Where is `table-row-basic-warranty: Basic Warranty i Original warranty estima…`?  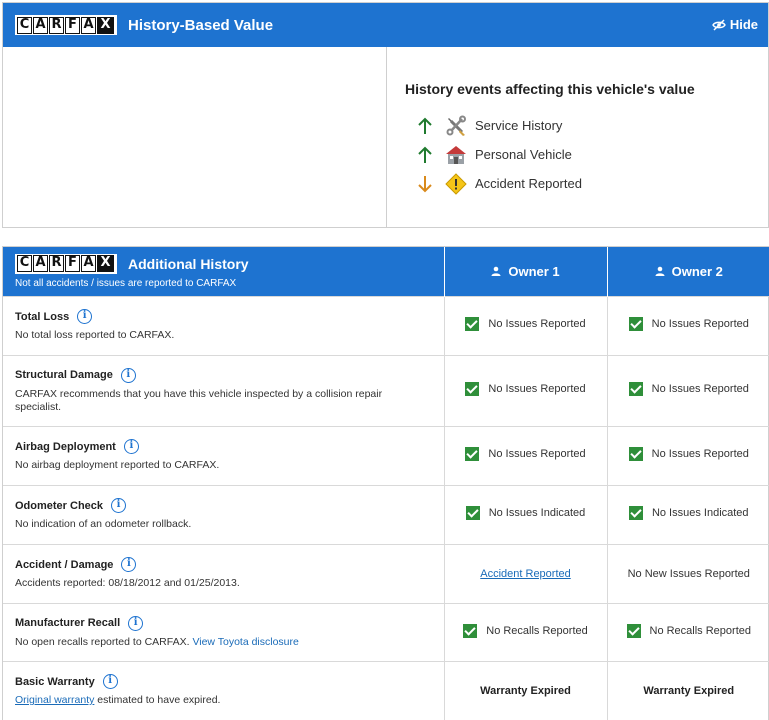
table-row-basic-warranty: Basic Warranty i Original warranty estima… is located at coordinates (386, 690).